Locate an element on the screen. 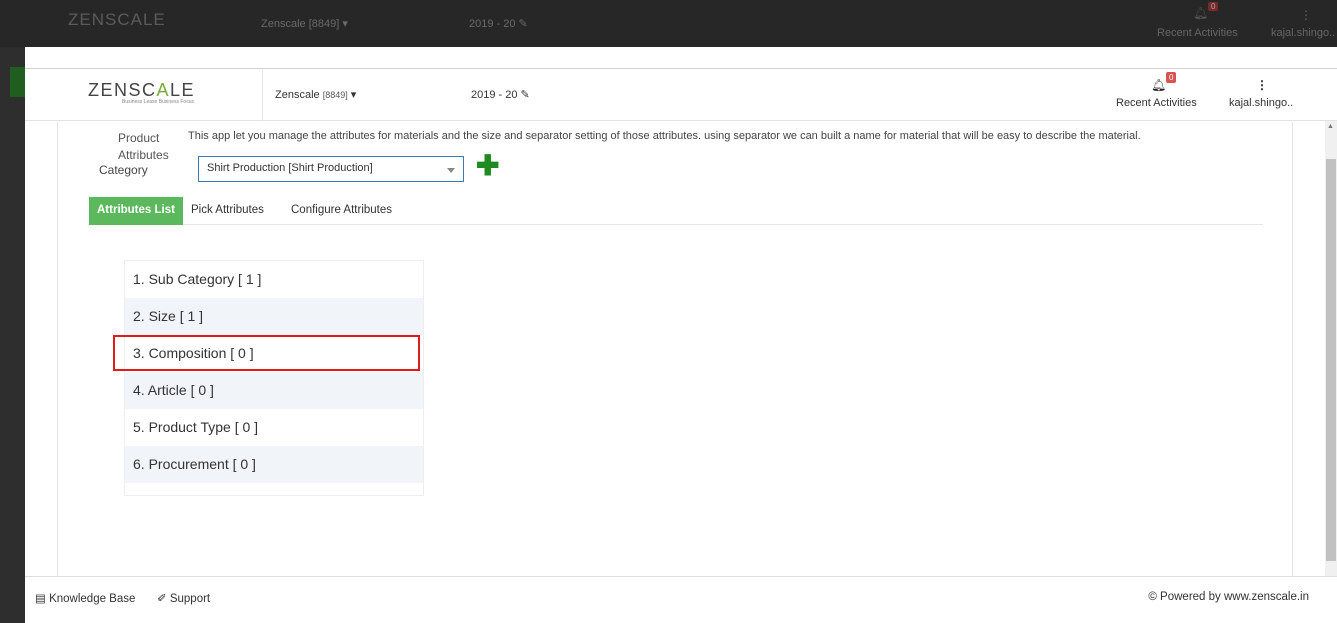 Image resolution: width=1337 pixels, height=623 pixels. background-side-element is located at coordinates (18, 82).